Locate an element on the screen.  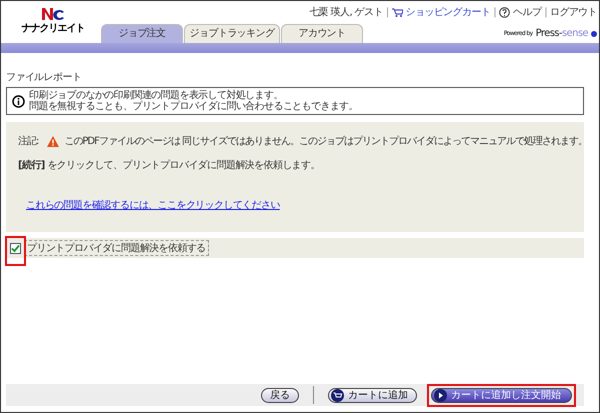
checkout-button: カートに追加し注文開始 is located at coordinates (501, 395).